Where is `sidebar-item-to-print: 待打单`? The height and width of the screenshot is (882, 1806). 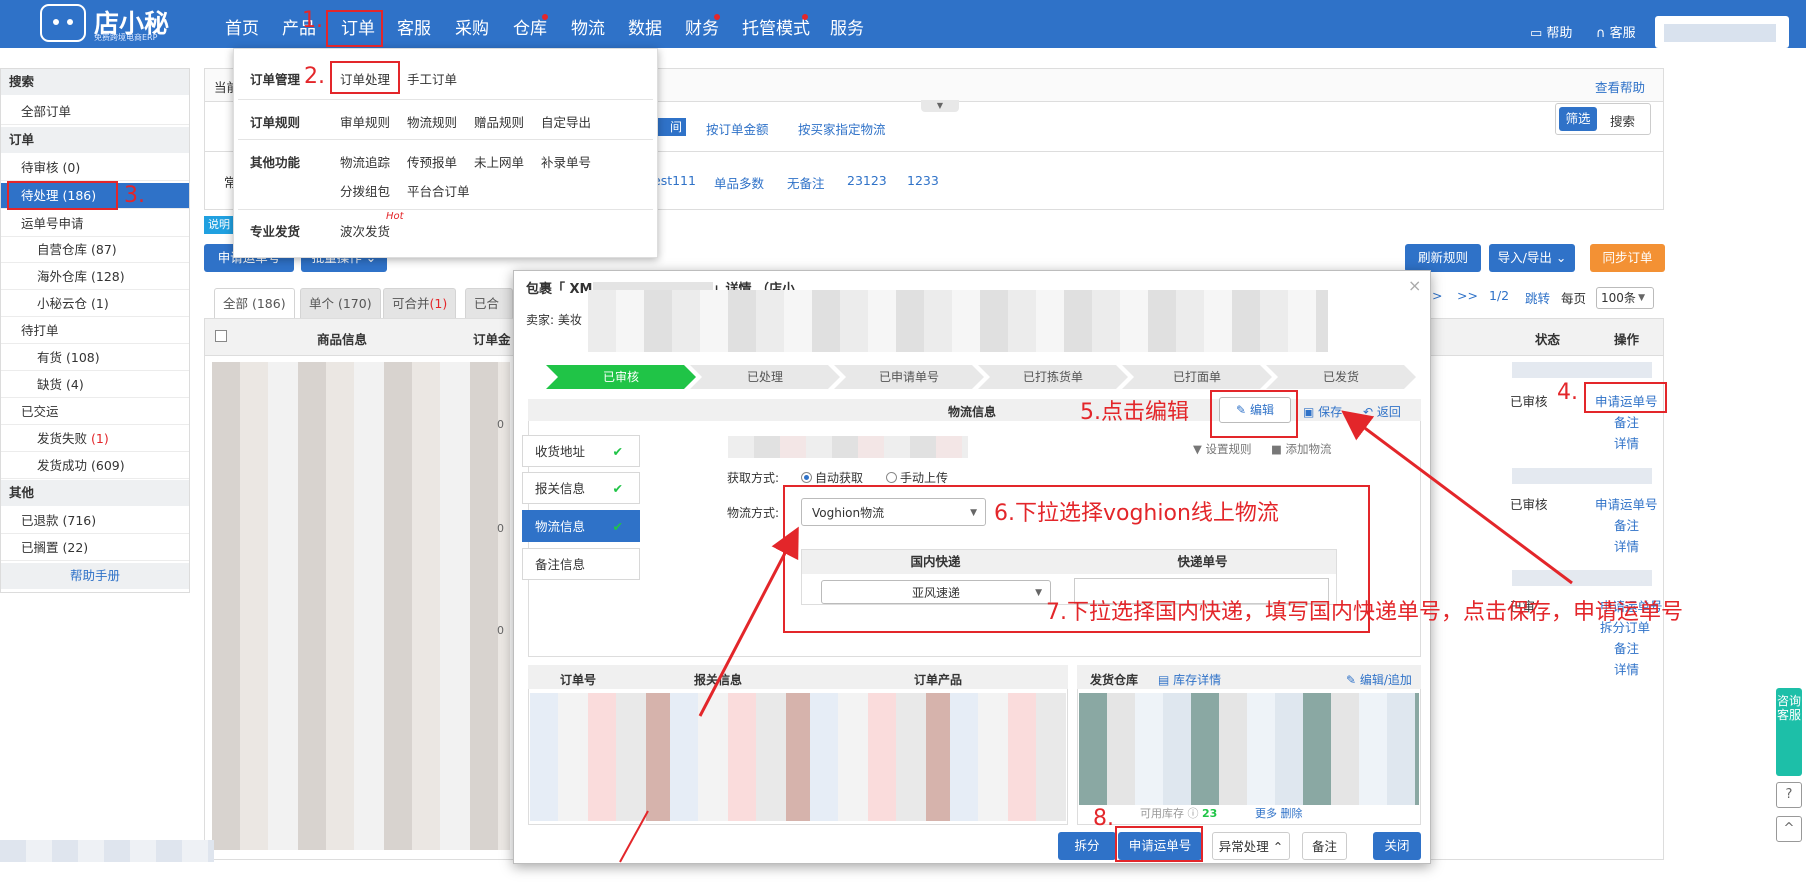 sidebar-item-to-print: 待打单 is located at coordinates (95, 331).